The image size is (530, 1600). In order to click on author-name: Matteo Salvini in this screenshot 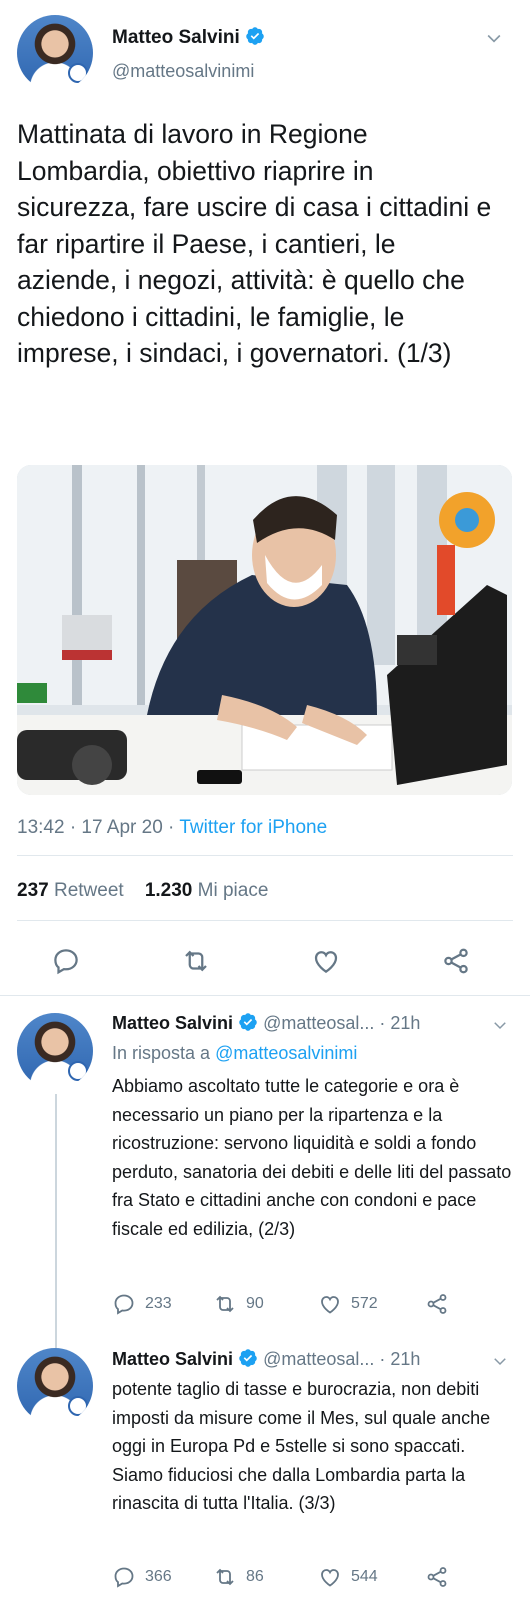, I will do `click(176, 37)`.